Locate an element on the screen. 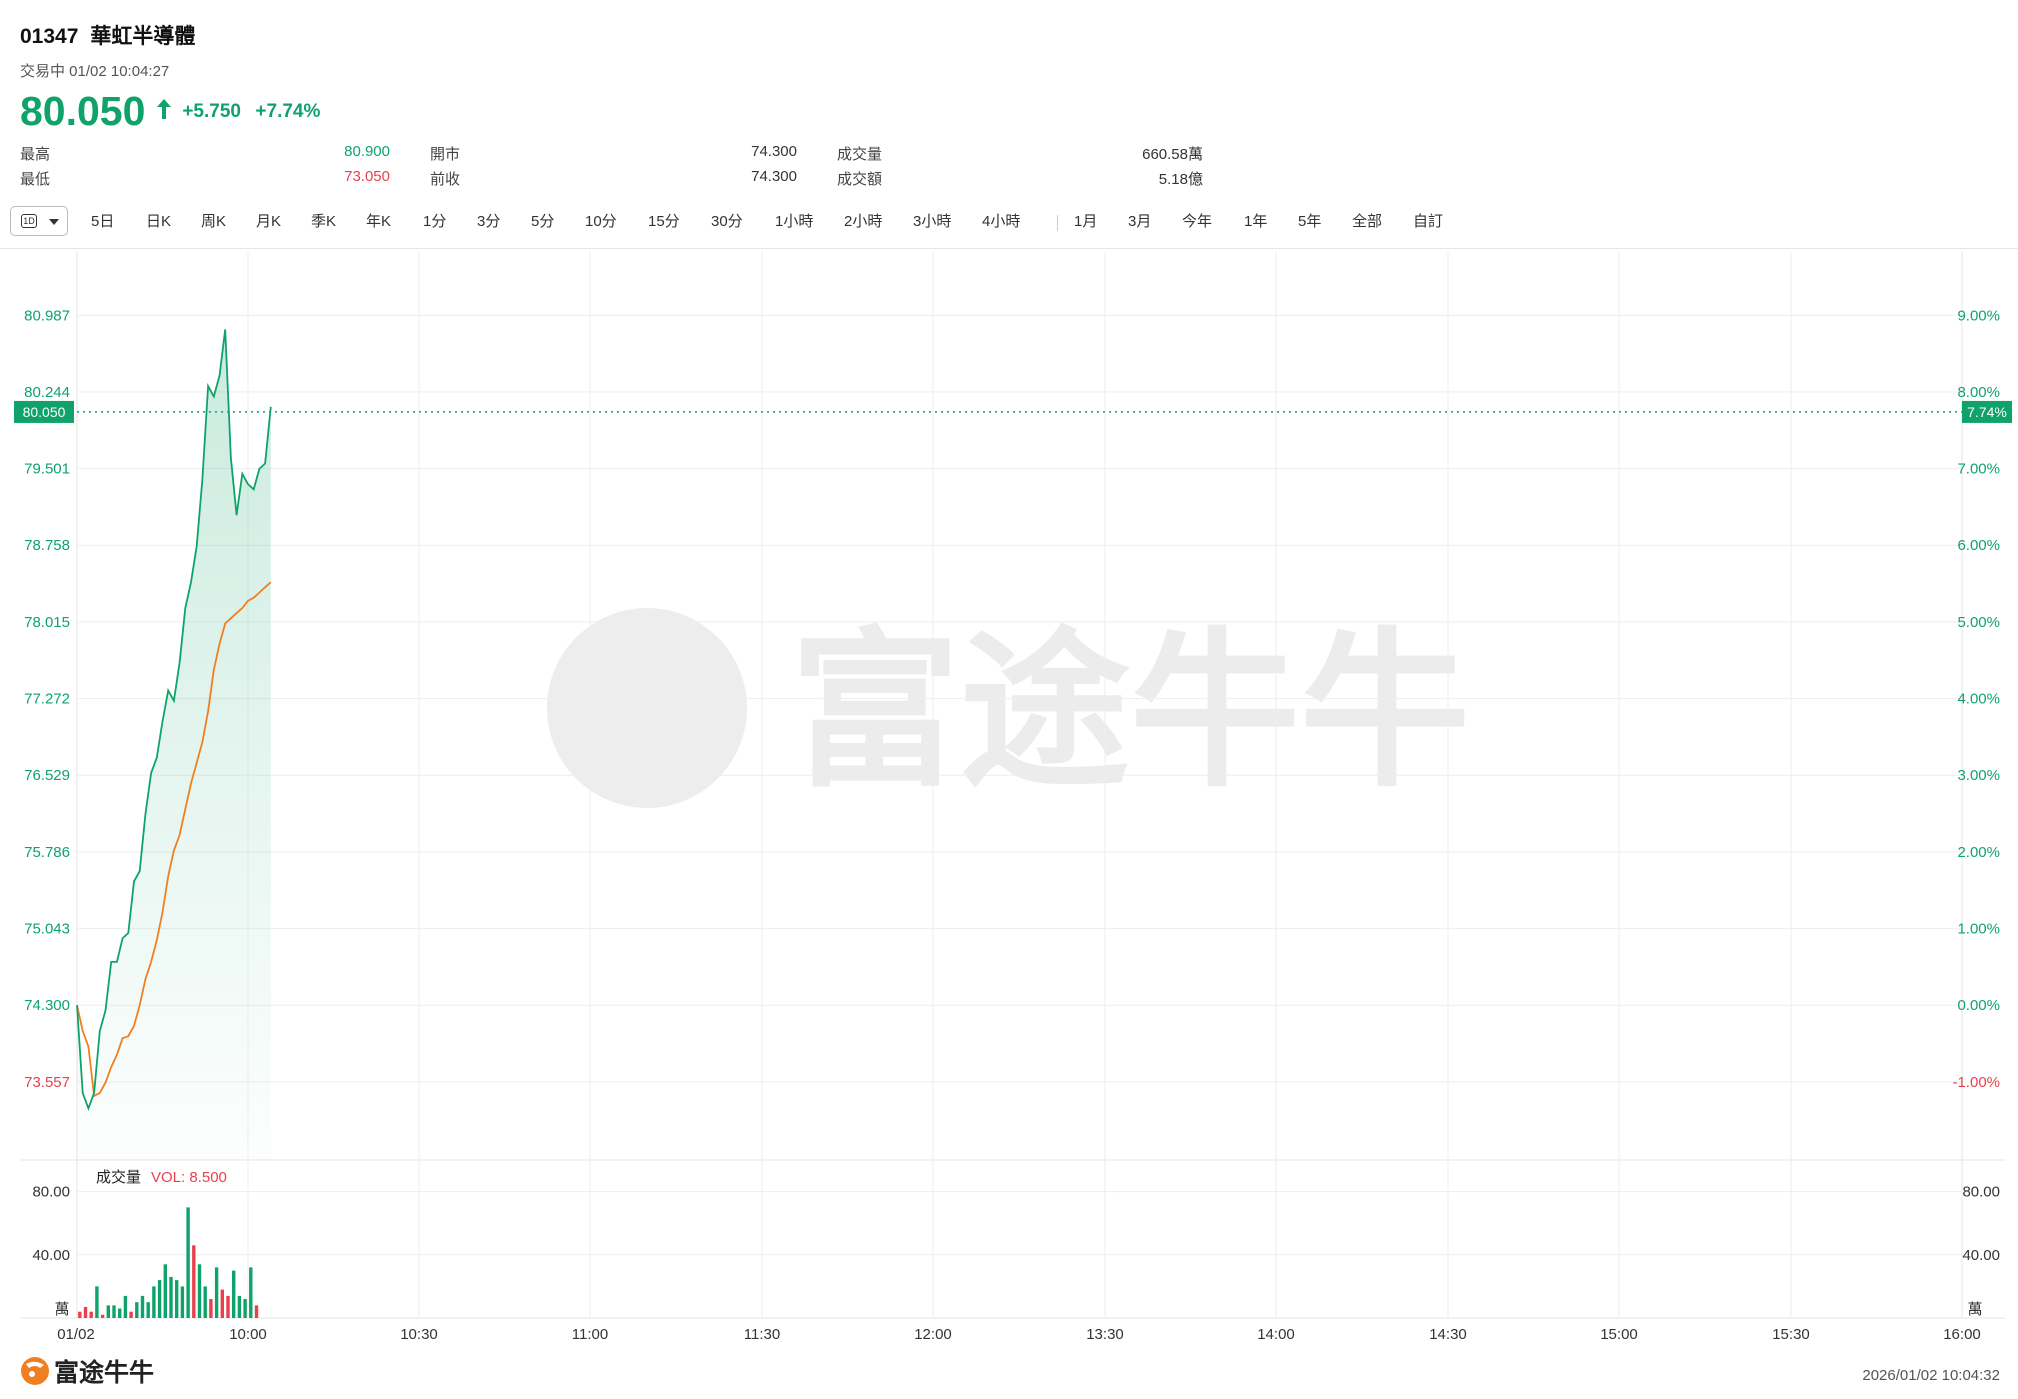 The width and height of the screenshot is (2018, 1399). x-tick-label: 15:00 is located at coordinates (1619, 1334).